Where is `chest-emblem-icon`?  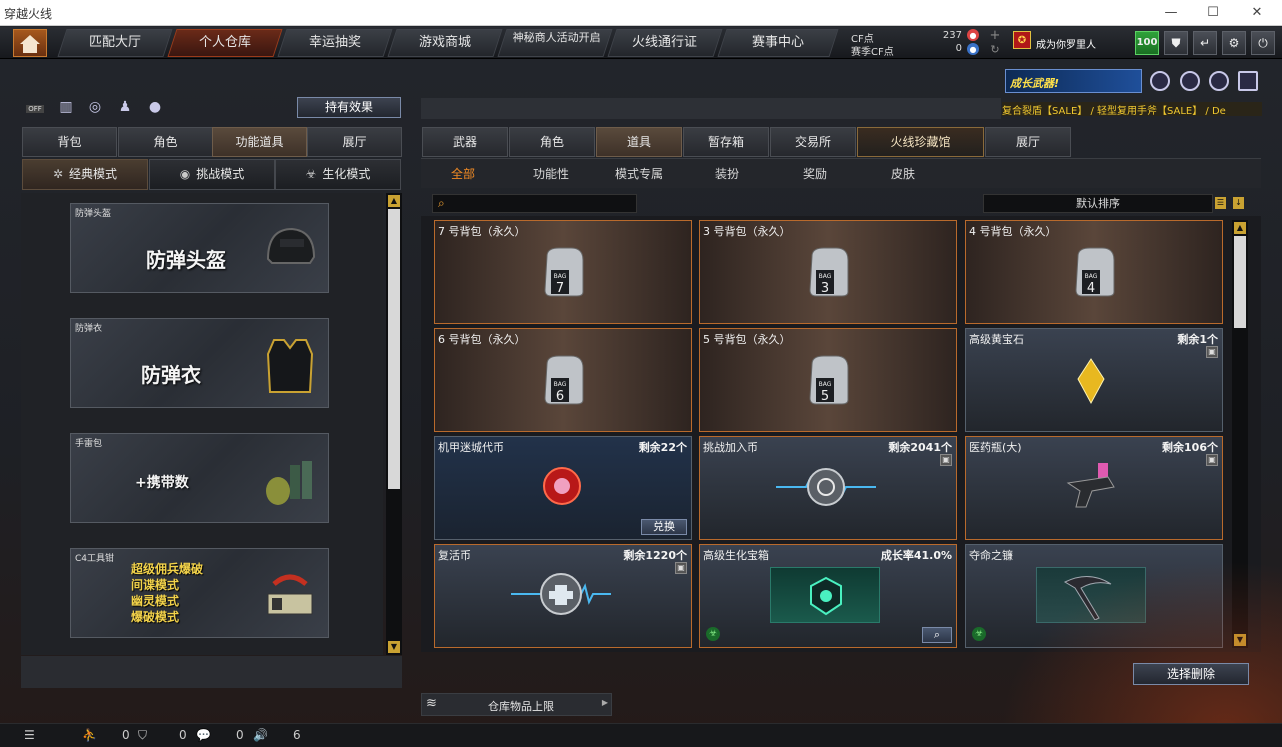
chest-emblem-icon is located at coordinates (826, 596).